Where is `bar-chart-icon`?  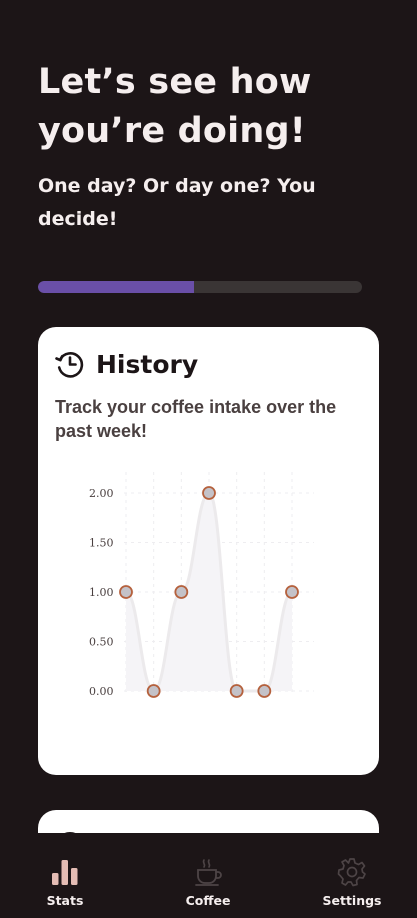 bar-chart-icon is located at coordinates (65, 872).